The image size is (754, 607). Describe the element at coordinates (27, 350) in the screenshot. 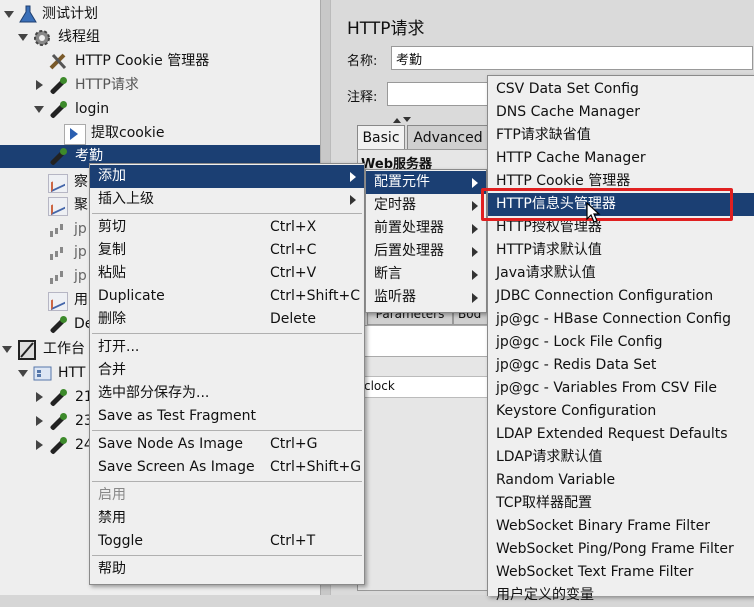

I see `workbench-icon` at that location.